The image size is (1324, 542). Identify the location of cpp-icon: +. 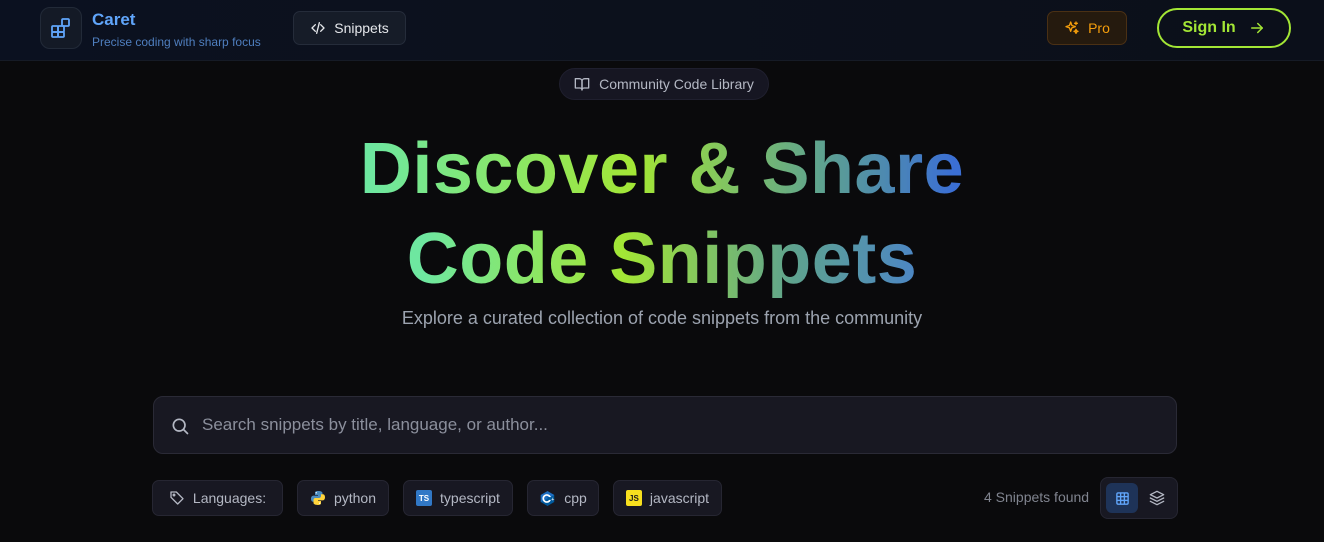
(547, 498).